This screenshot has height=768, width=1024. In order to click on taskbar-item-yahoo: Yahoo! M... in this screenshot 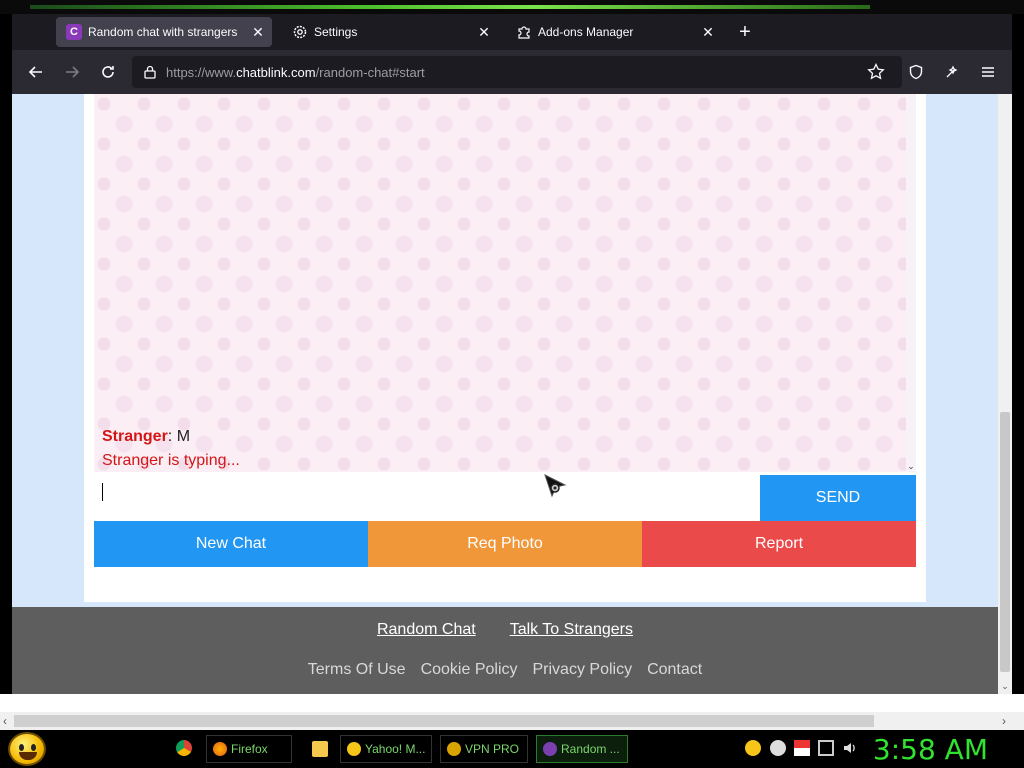, I will do `click(386, 749)`.